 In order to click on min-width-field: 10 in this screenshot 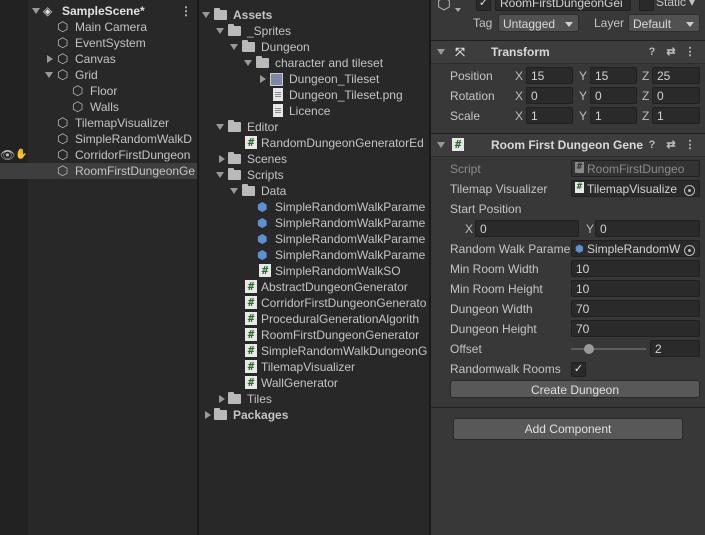, I will do `click(635, 268)`.